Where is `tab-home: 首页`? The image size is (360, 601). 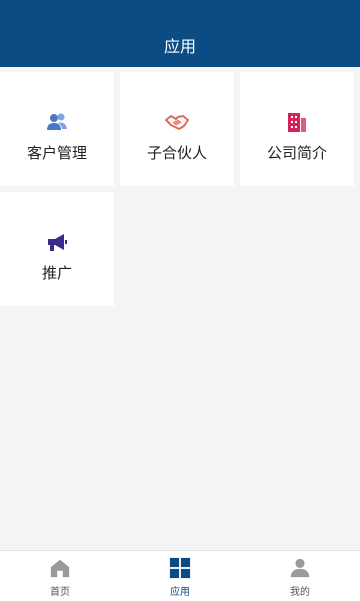
tab-home: 首页 is located at coordinates (60, 576).